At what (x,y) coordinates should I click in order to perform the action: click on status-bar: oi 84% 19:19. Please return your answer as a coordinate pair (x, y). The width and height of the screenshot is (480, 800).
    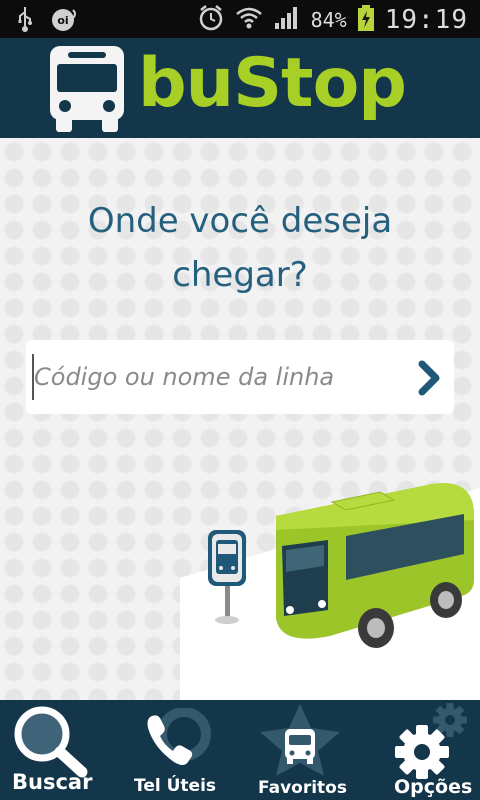
    Looking at the image, I should click on (240, 19).